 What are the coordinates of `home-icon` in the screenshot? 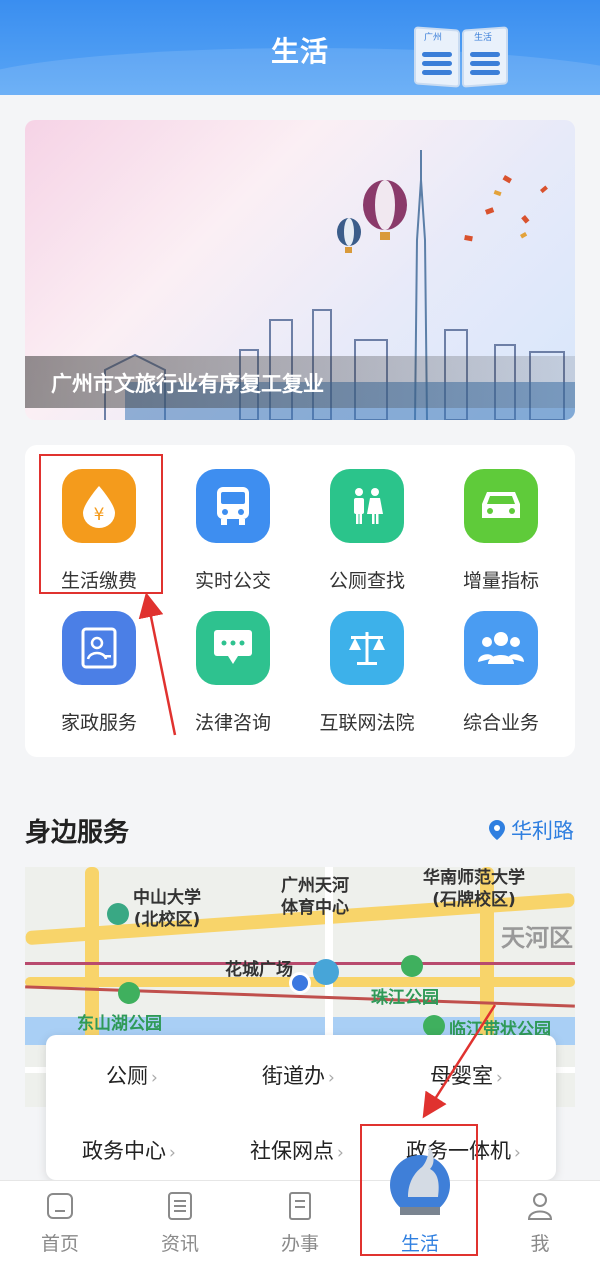 It's located at (60, 1206).